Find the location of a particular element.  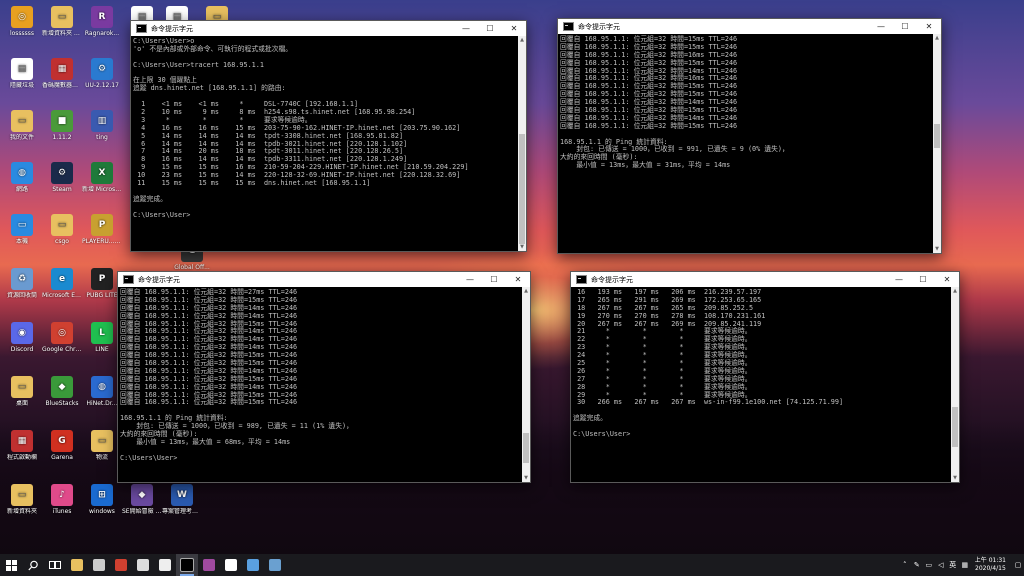

desktop-icon: ⚙ UU-2.12.17 is located at coordinates (102, 73).